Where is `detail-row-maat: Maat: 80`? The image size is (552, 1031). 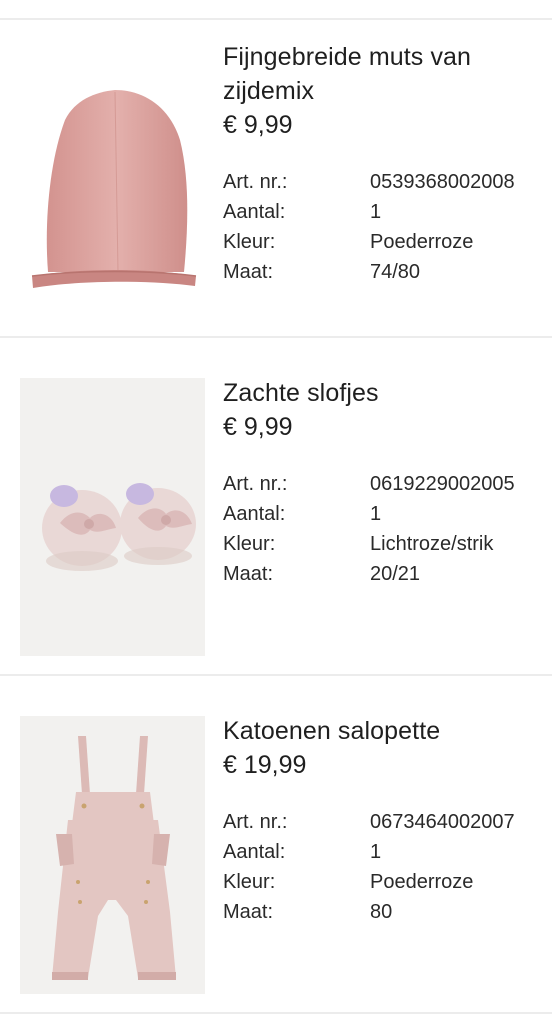
detail-row-maat: Maat: 80 is located at coordinates (385, 912).